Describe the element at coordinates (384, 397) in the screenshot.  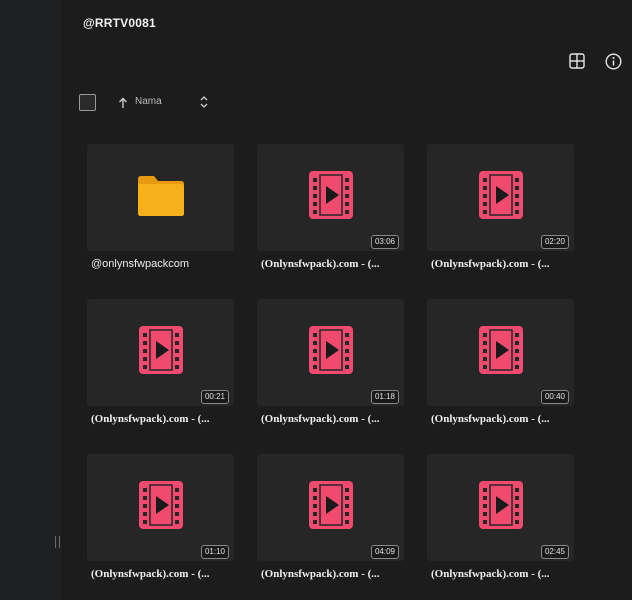
I see `duration-badge: 01:18` at that location.